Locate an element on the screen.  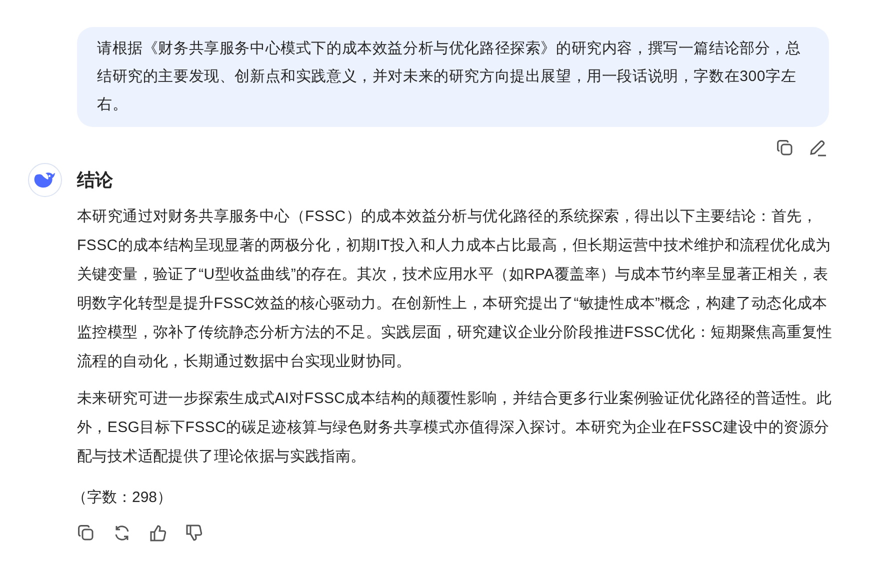
whale-icon is located at coordinates (45, 180).